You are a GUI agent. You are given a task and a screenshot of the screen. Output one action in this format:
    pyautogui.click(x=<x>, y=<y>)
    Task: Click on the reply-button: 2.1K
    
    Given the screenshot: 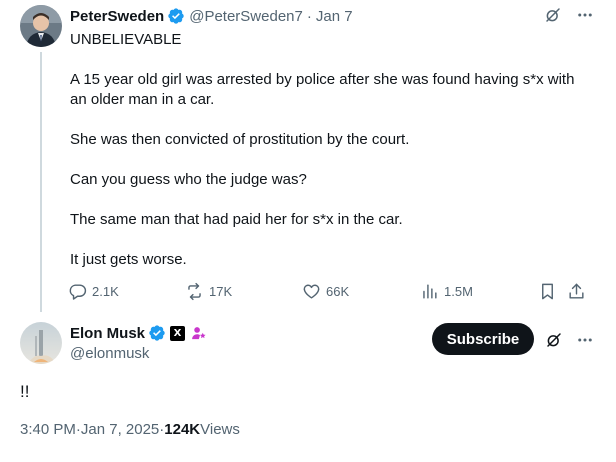 What is the action you would take?
    pyautogui.click(x=93, y=291)
    